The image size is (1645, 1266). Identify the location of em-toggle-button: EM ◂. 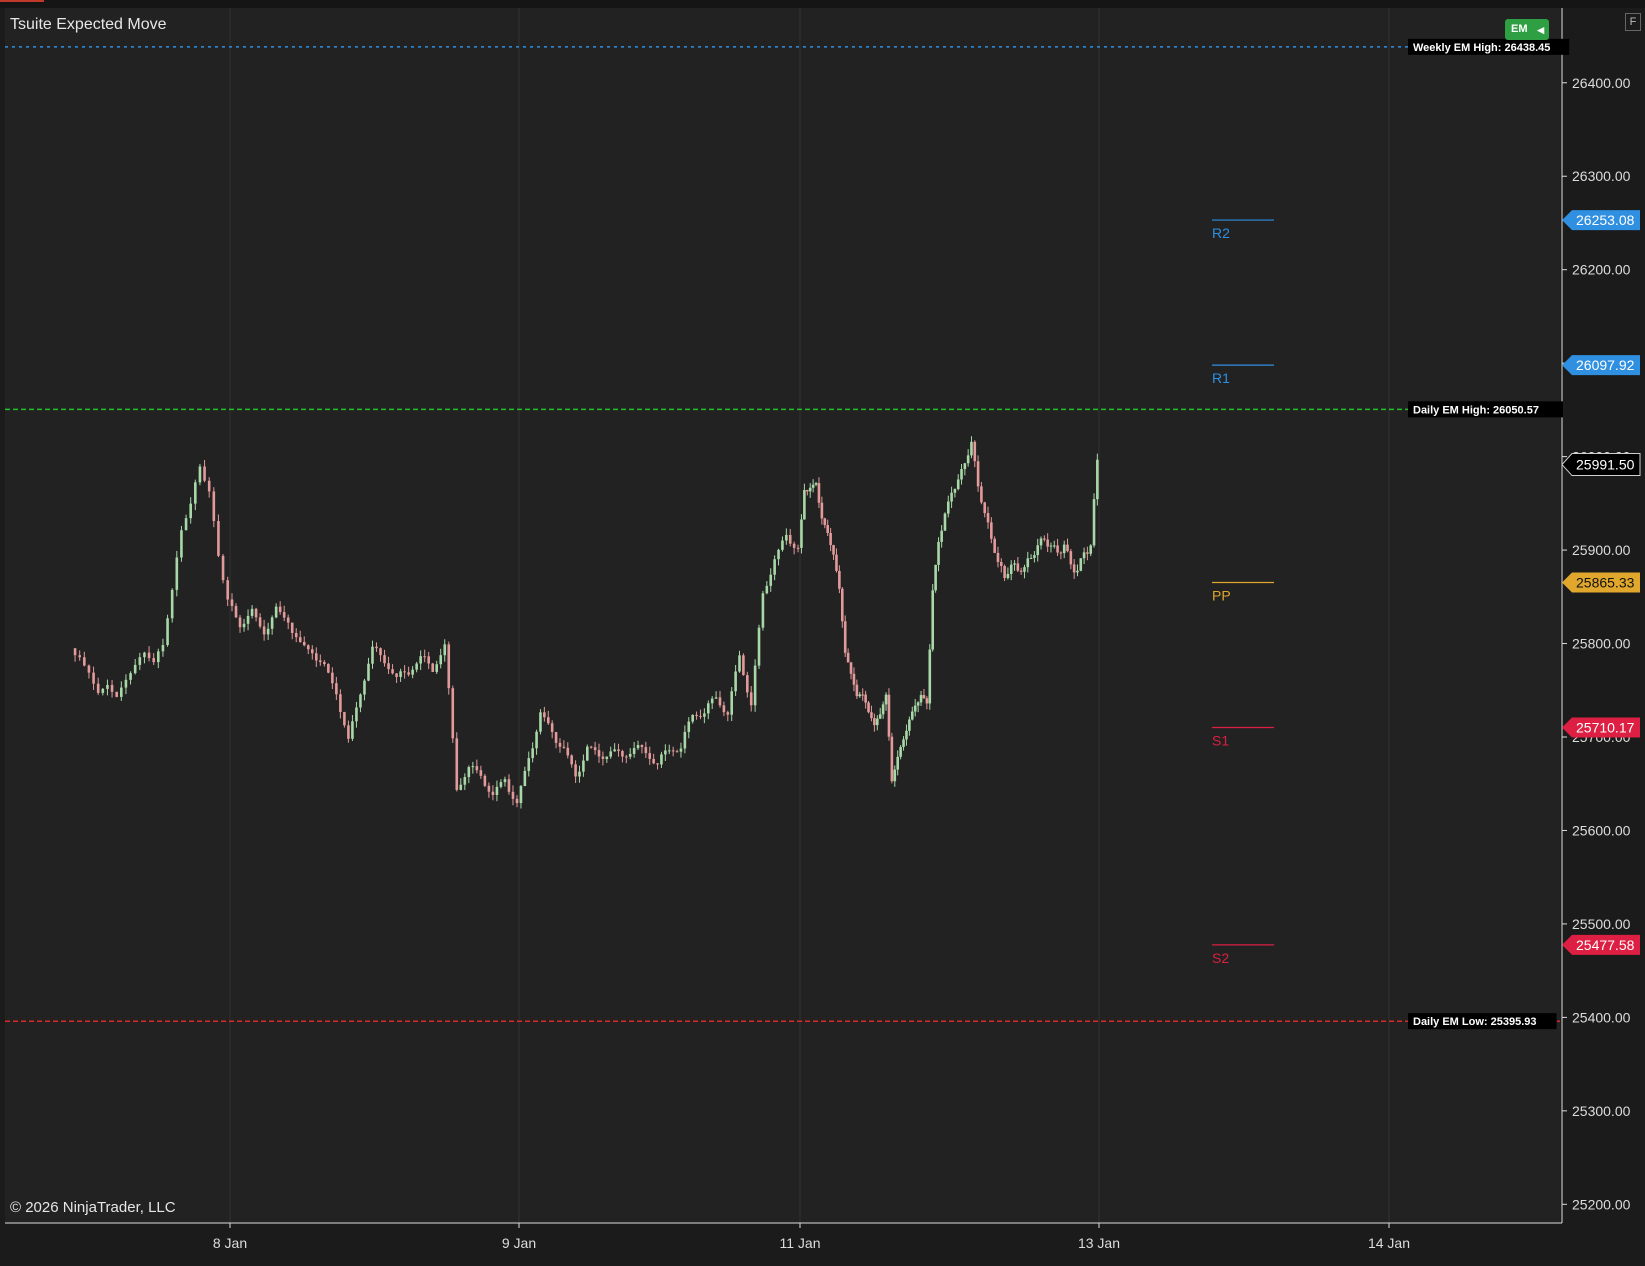
(1527, 29).